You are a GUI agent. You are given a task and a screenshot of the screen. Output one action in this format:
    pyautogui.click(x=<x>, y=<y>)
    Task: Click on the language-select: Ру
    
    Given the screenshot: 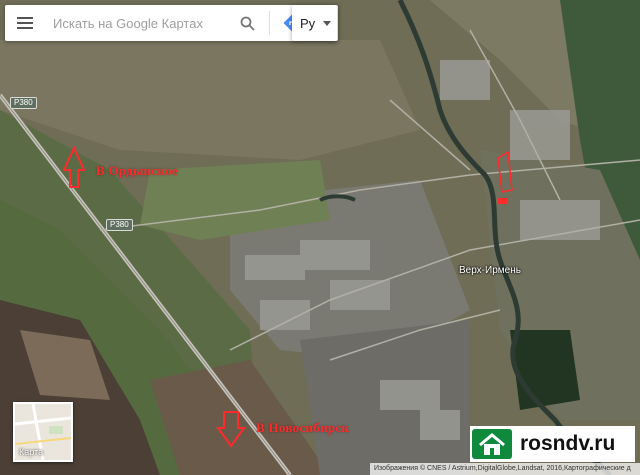 What is the action you would take?
    pyautogui.click(x=314, y=23)
    